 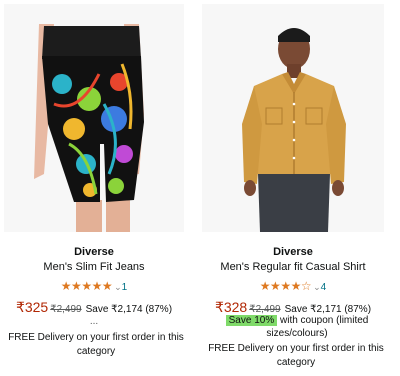 I want to click on product-mrp: ₹2,499, so click(x=66, y=309).